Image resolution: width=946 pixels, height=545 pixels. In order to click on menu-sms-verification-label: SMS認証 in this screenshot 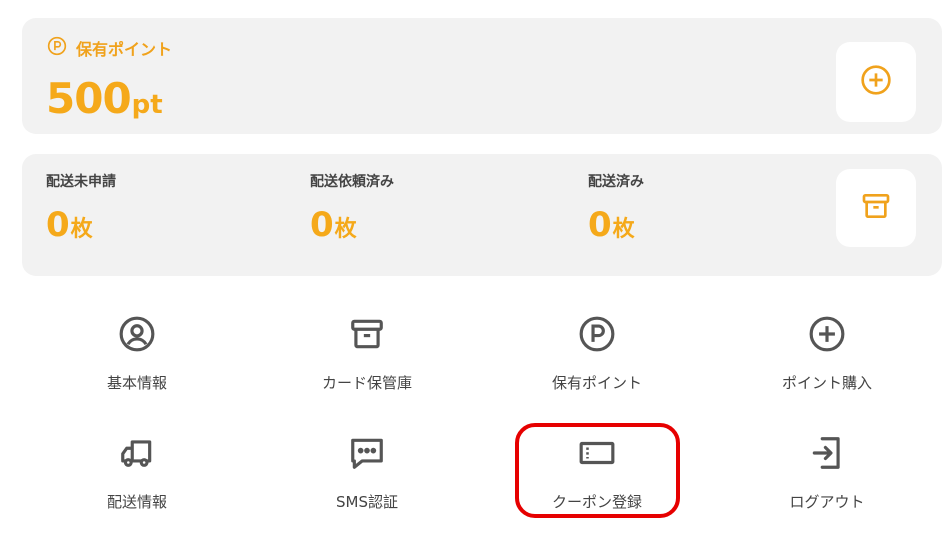, I will do `click(367, 502)`.